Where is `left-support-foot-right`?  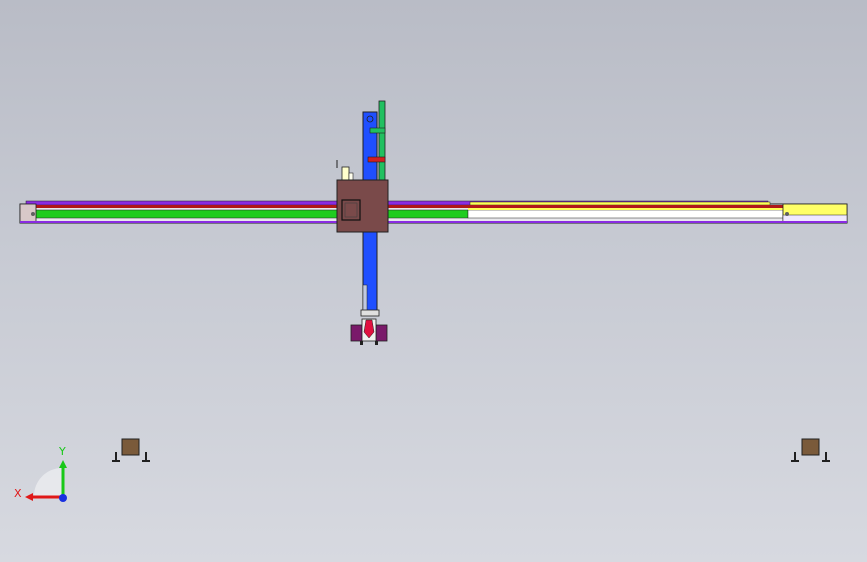 left-support-foot-right is located at coordinates (146, 457).